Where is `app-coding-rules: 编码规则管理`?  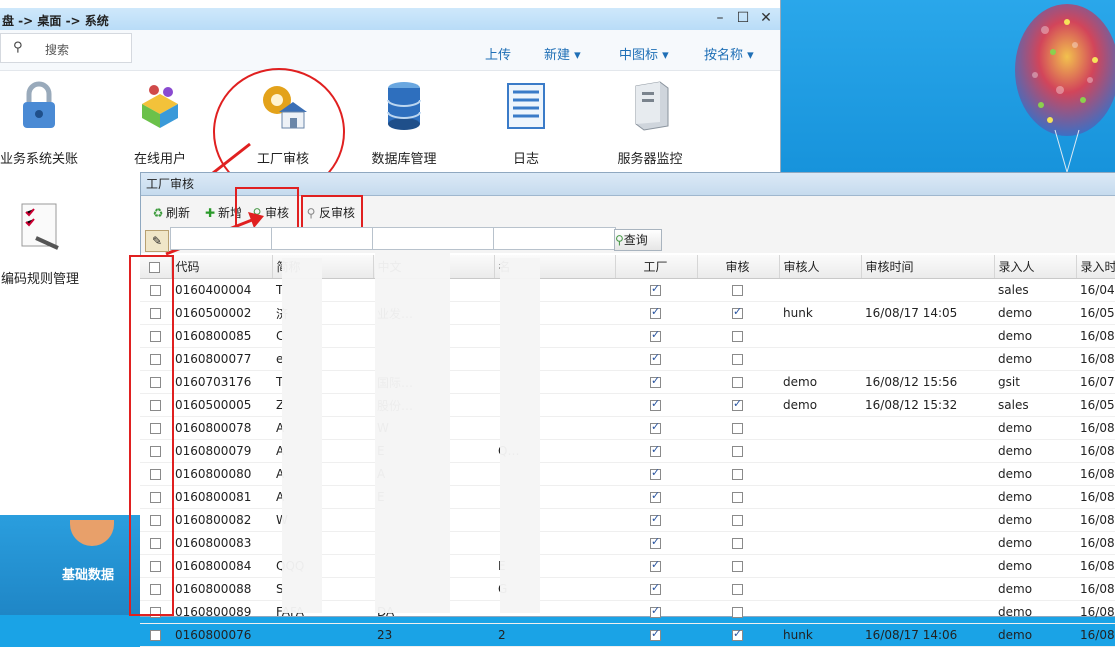
app-coding-rules: 编码规则管理 is located at coordinates (40, 242).